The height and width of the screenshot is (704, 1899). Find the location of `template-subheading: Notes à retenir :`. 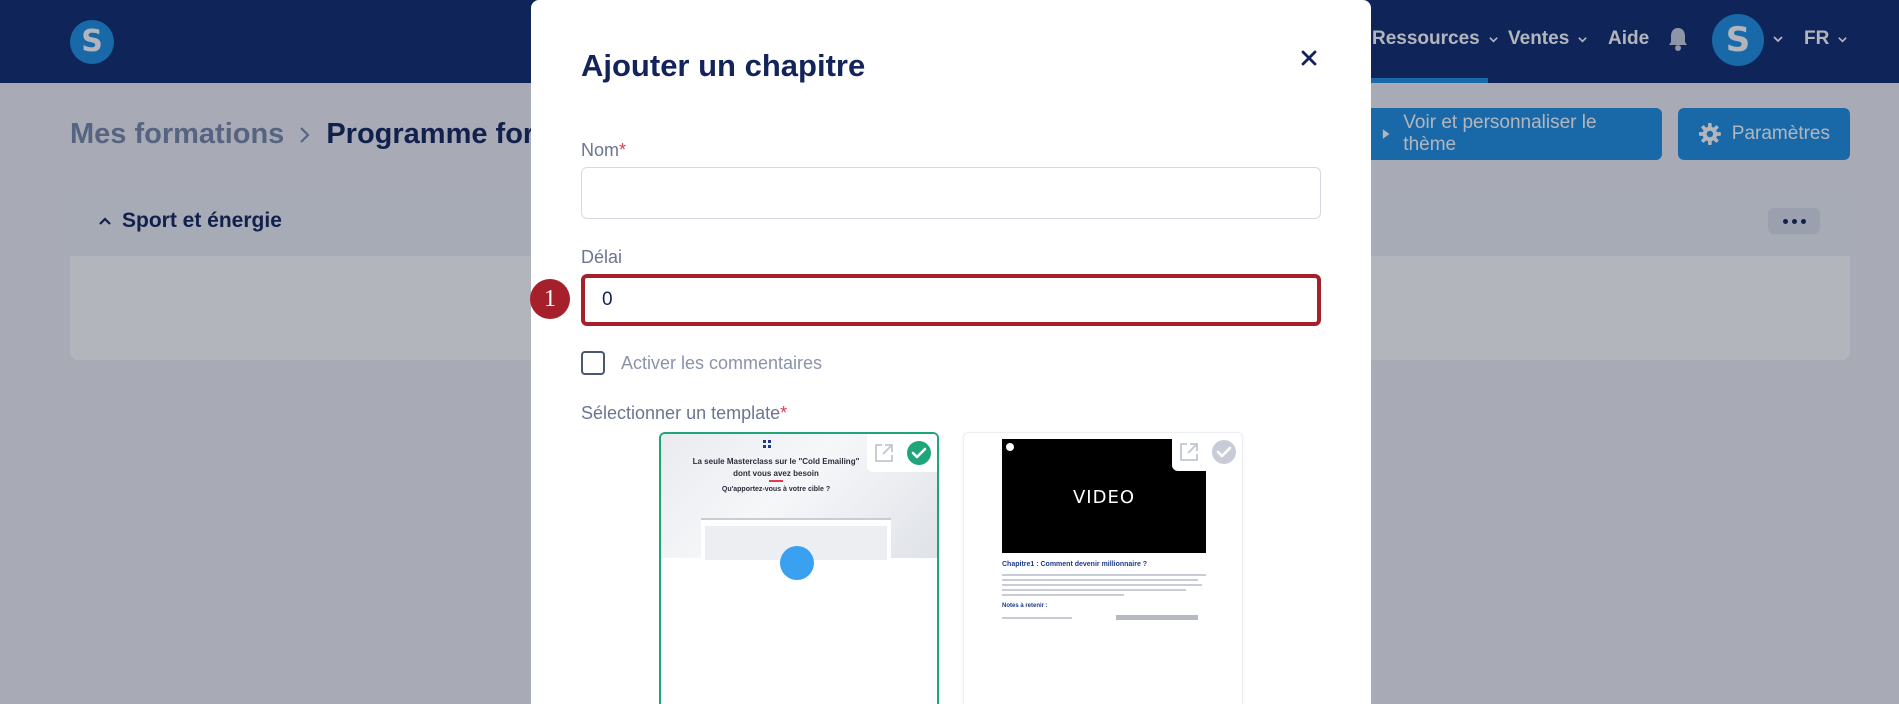

template-subheading: Notes à retenir : is located at coordinates (1025, 606).